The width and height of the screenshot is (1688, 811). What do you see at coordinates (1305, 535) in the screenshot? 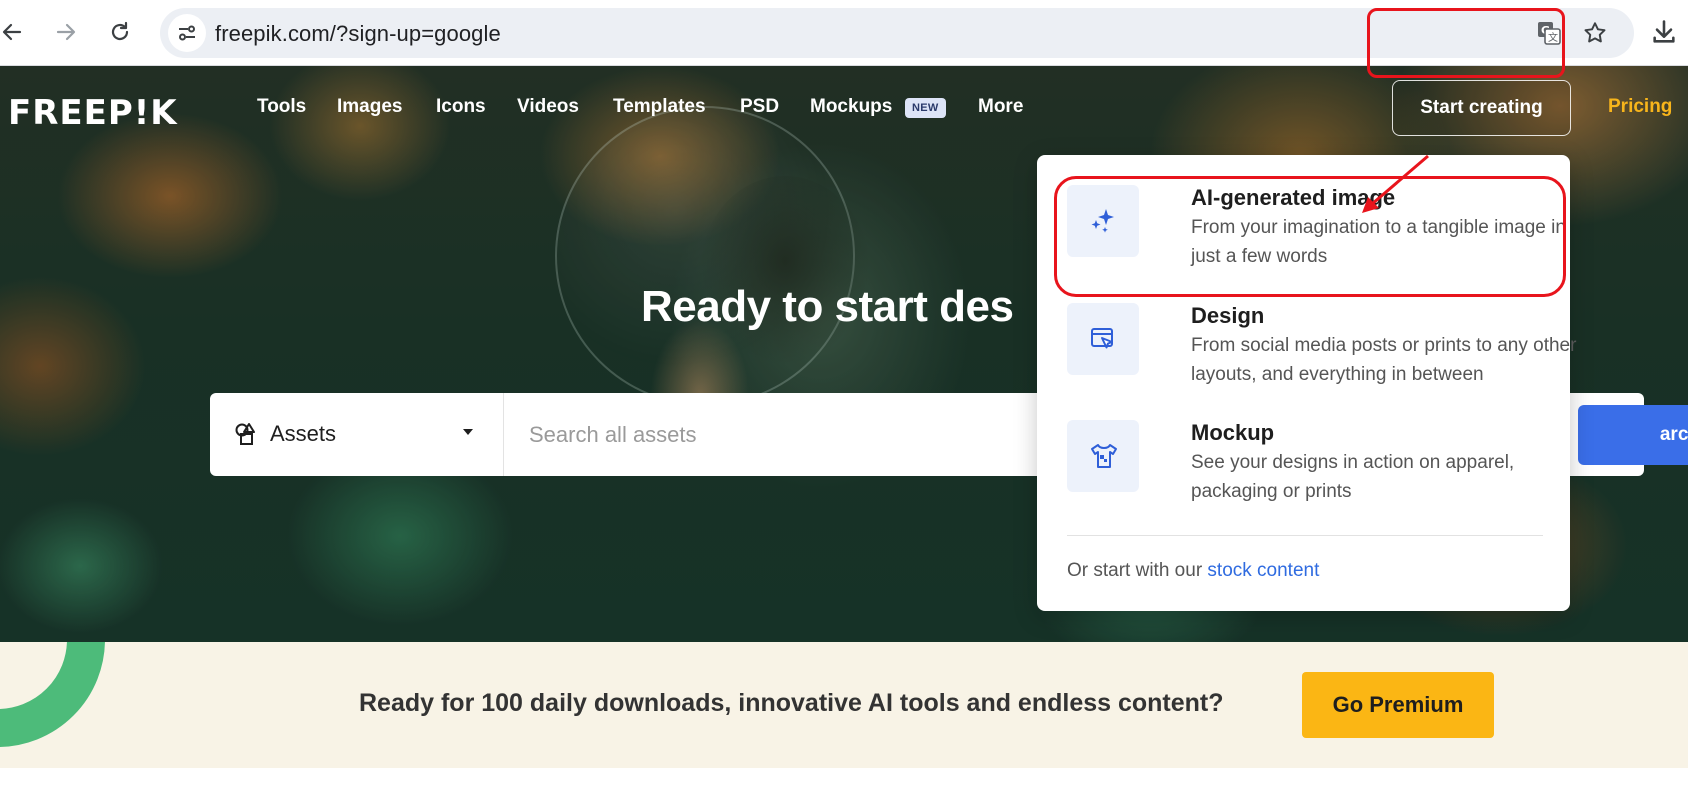
I see `dropdown-divider` at bounding box center [1305, 535].